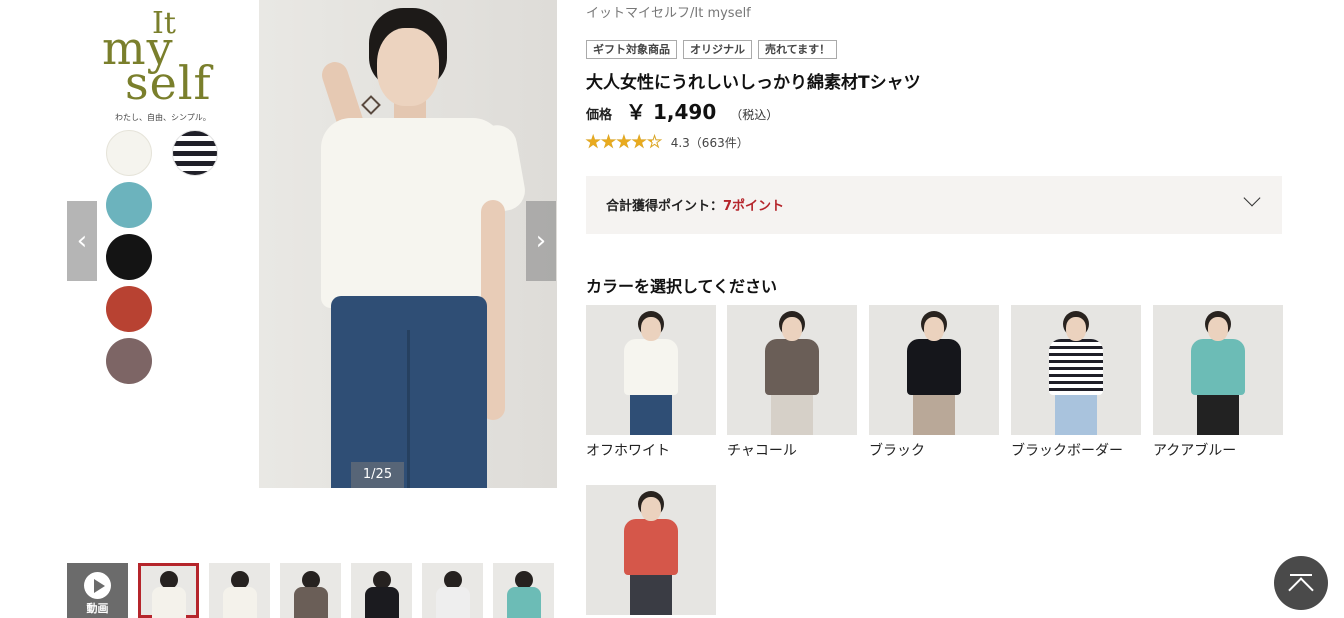 This screenshot has height=618, width=1344. I want to click on chevron-down-icon, so click(1252, 198).